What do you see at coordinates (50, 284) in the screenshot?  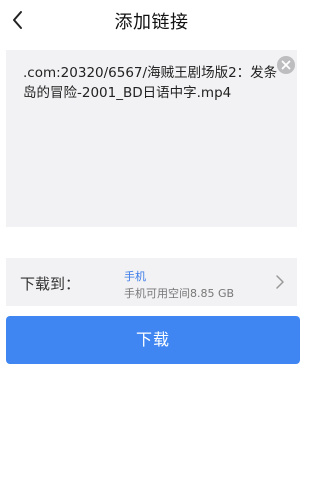 I see `destination-label: 下载到：` at bounding box center [50, 284].